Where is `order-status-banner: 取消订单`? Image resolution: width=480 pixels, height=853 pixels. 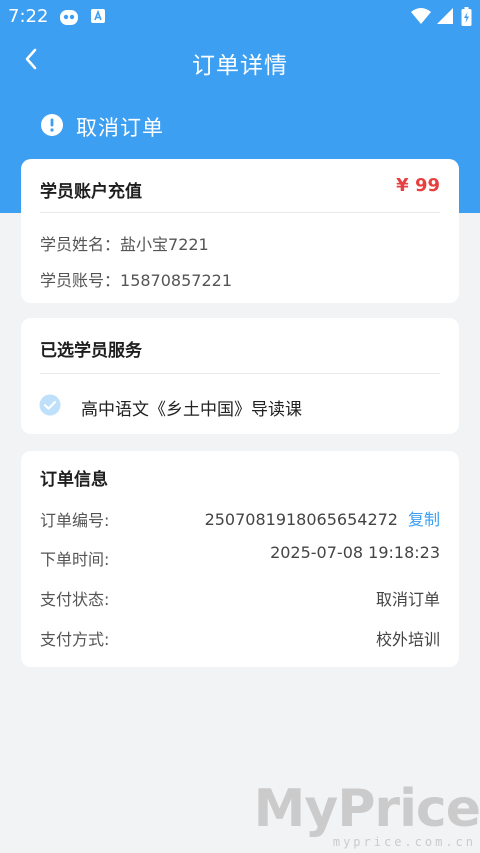 order-status-banner: 取消订单 is located at coordinates (102, 127).